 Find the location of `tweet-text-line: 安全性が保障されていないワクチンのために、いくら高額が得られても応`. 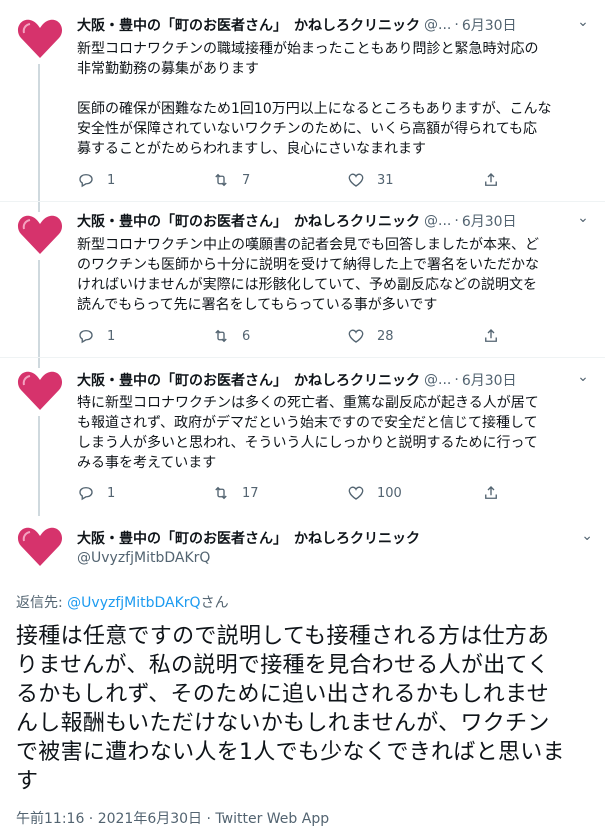

tweet-text-line: 安全性が保障されていないワクチンのために、いくら高額が得られても応 is located at coordinates (307, 129).